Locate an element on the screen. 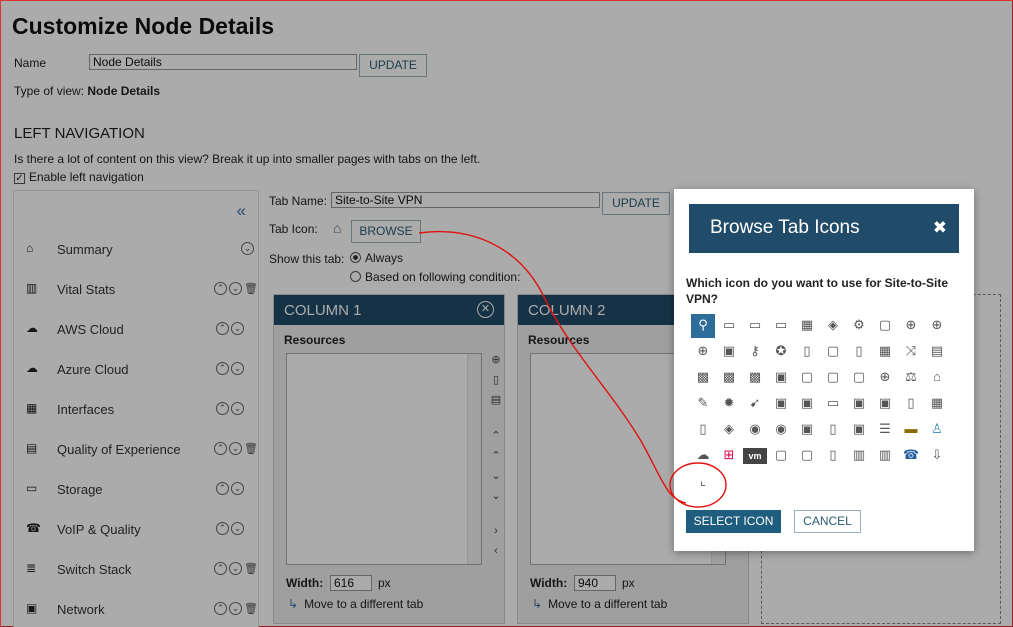  vpn-icon: ⚲ is located at coordinates (703, 326).